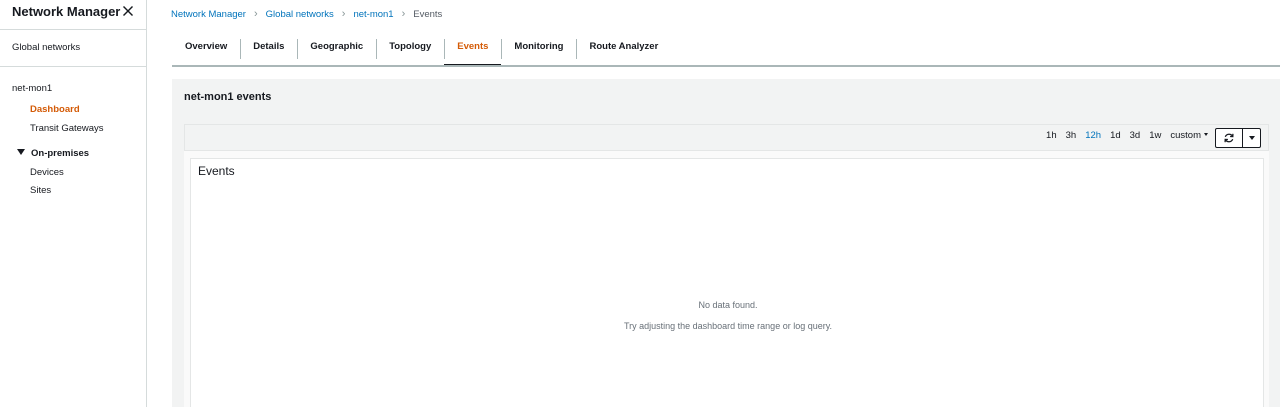  Describe the element at coordinates (1093, 135) in the screenshot. I see `time-option-12h: 12h` at that location.